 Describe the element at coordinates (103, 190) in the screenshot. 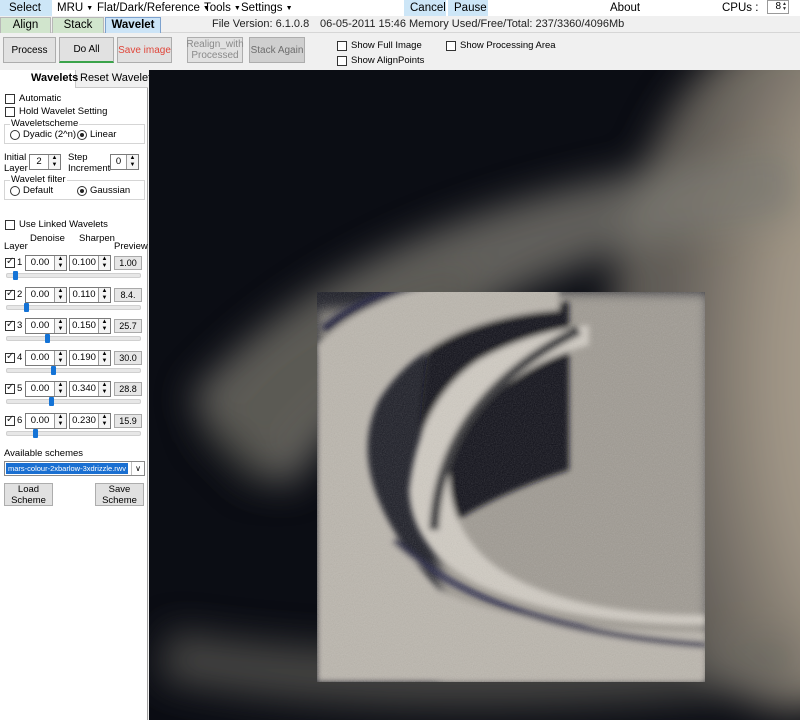

I see `gaussian-filter-option: Gaussian` at that location.